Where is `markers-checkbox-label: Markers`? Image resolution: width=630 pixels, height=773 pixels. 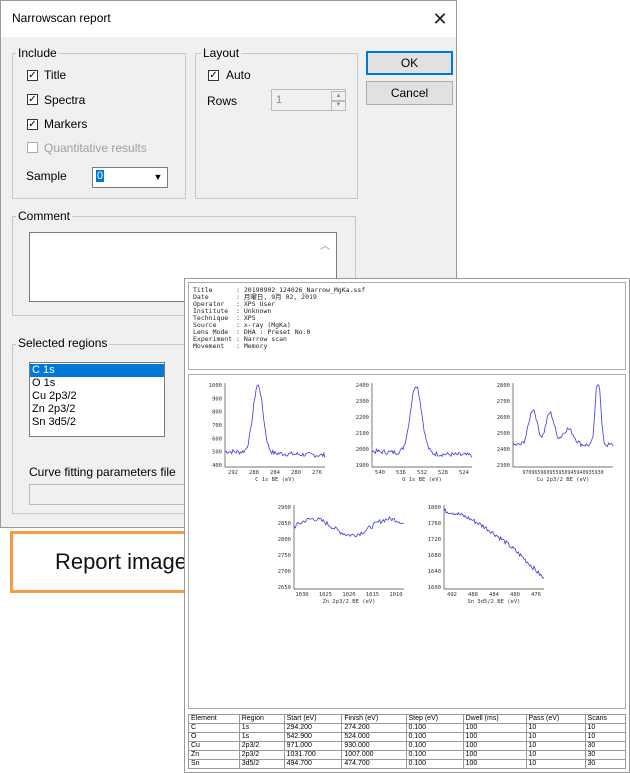
markers-checkbox-label: Markers is located at coordinates (65, 124).